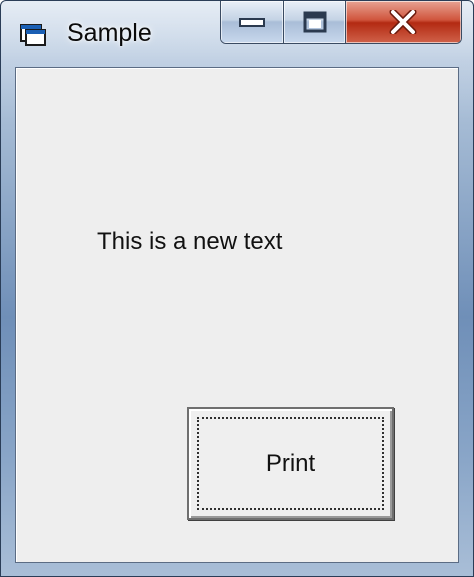 This screenshot has width=474, height=577. What do you see at coordinates (109, 33) in the screenshot?
I see `window-title: Sample` at bounding box center [109, 33].